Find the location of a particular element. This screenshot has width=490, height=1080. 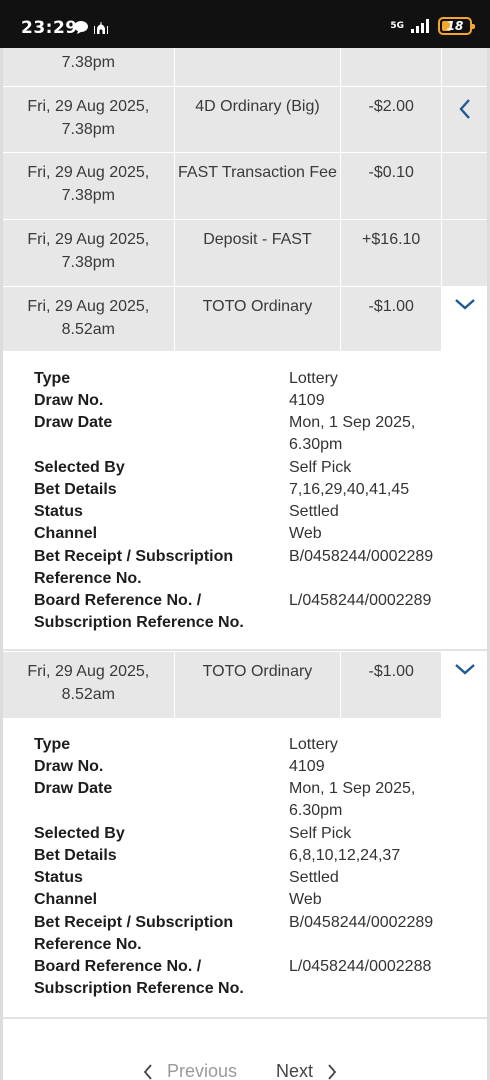

chevron-right-icon is located at coordinates (332, 1071).